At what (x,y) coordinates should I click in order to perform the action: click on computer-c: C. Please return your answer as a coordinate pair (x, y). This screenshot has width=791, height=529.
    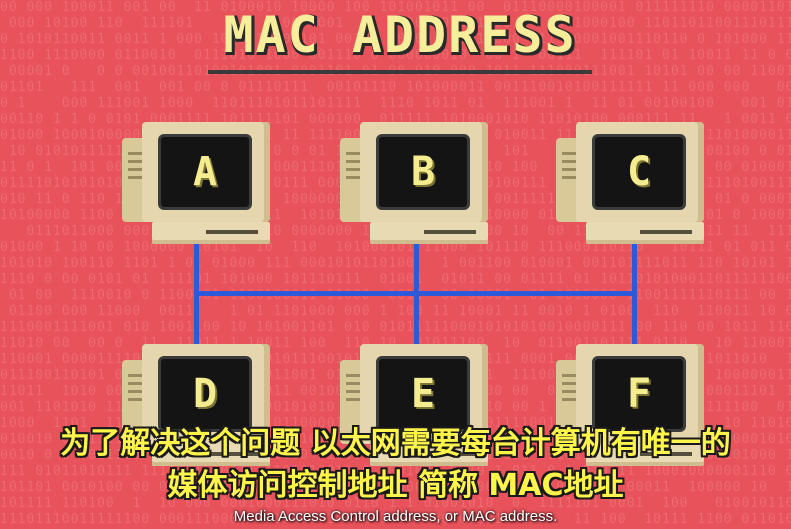
    Looking at the image, I should click on (630, 183).